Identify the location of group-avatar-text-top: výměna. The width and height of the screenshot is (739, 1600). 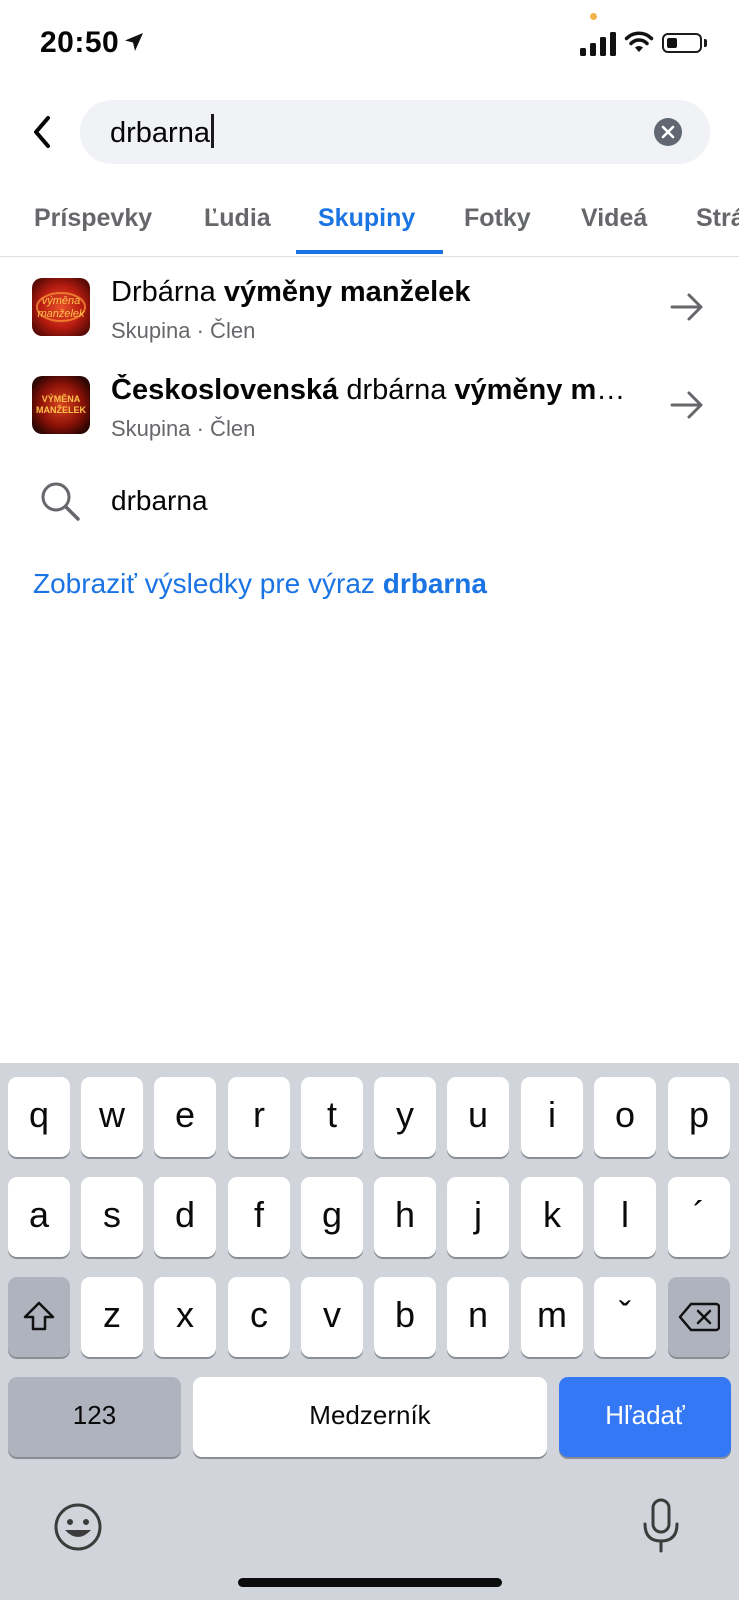
(61, 301).